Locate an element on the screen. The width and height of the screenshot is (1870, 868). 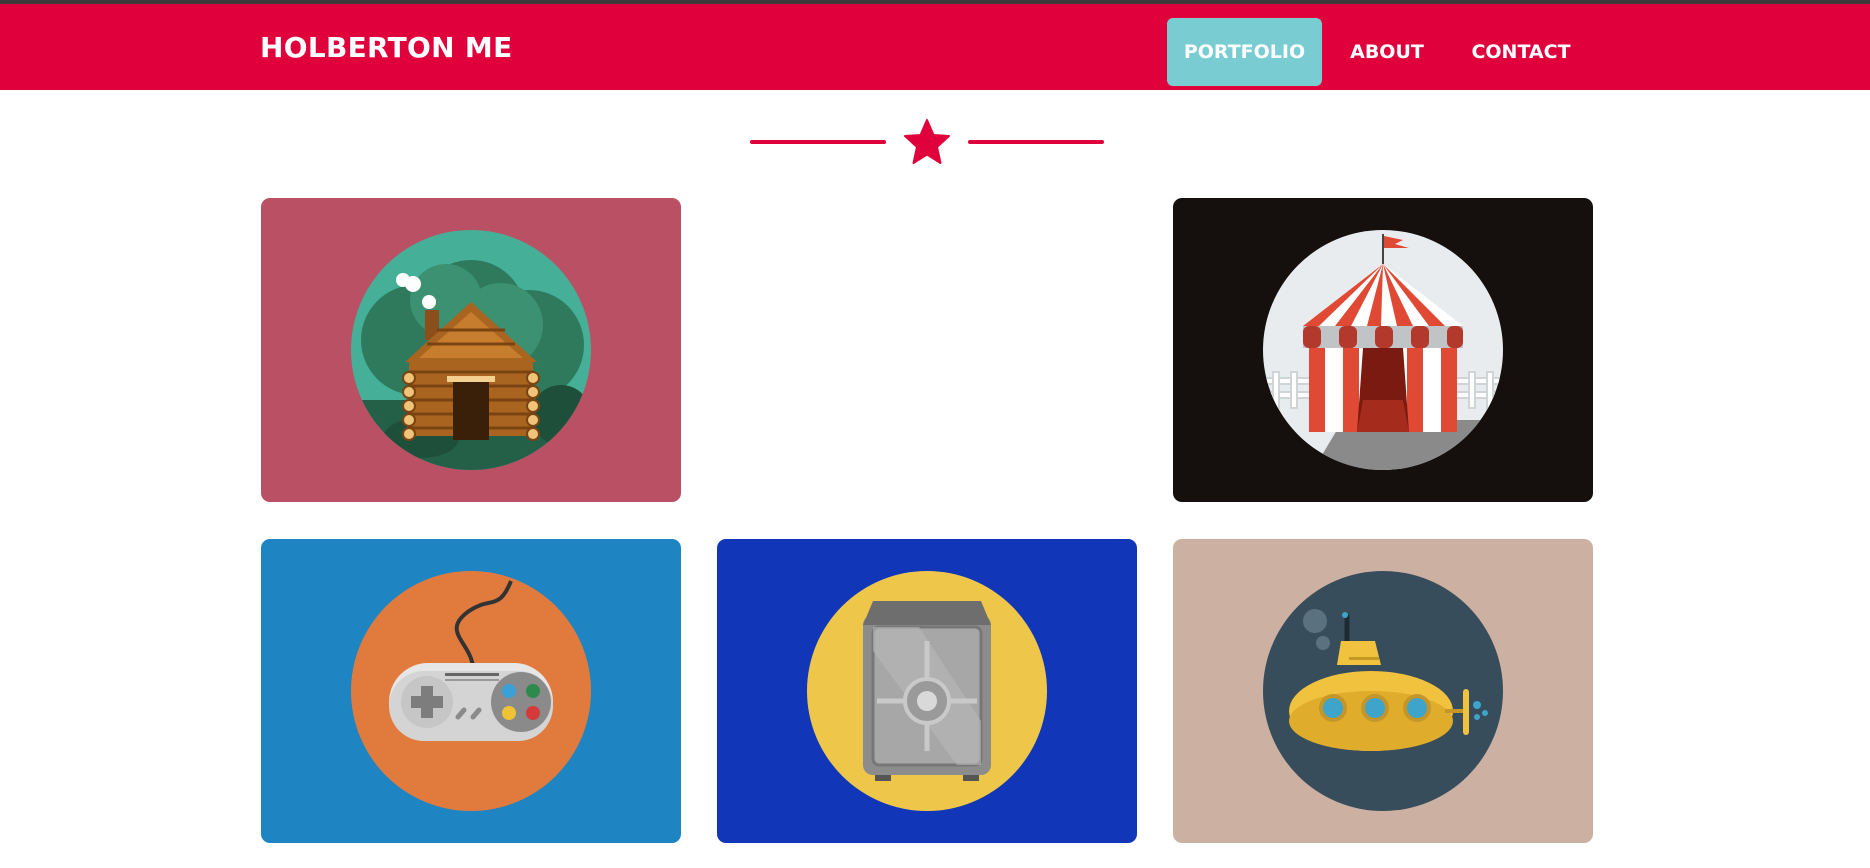
portfolio-item-submarine is located at coordinates (1383, 691).